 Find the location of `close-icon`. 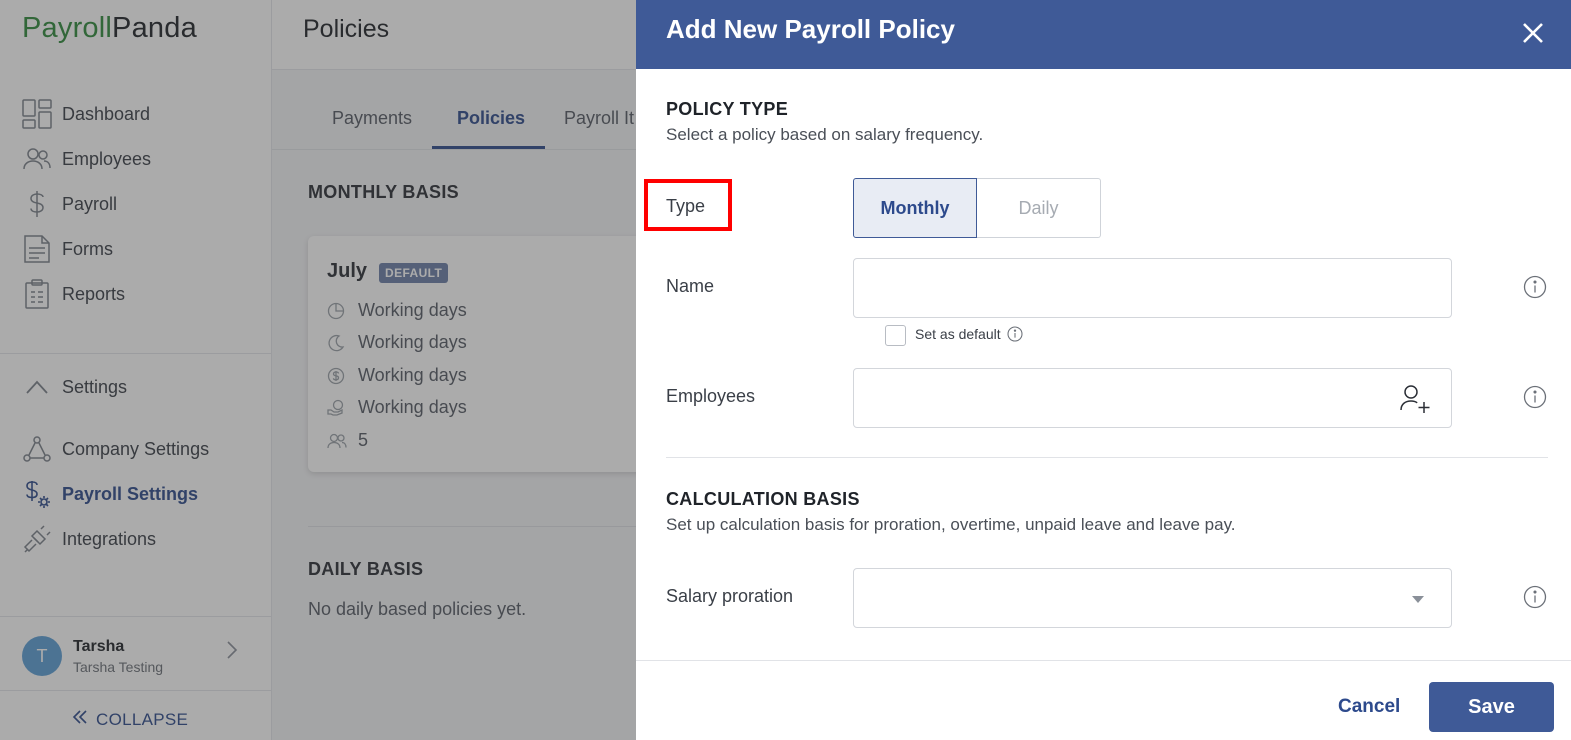

close-icon is located at coordinates (1533, 33).